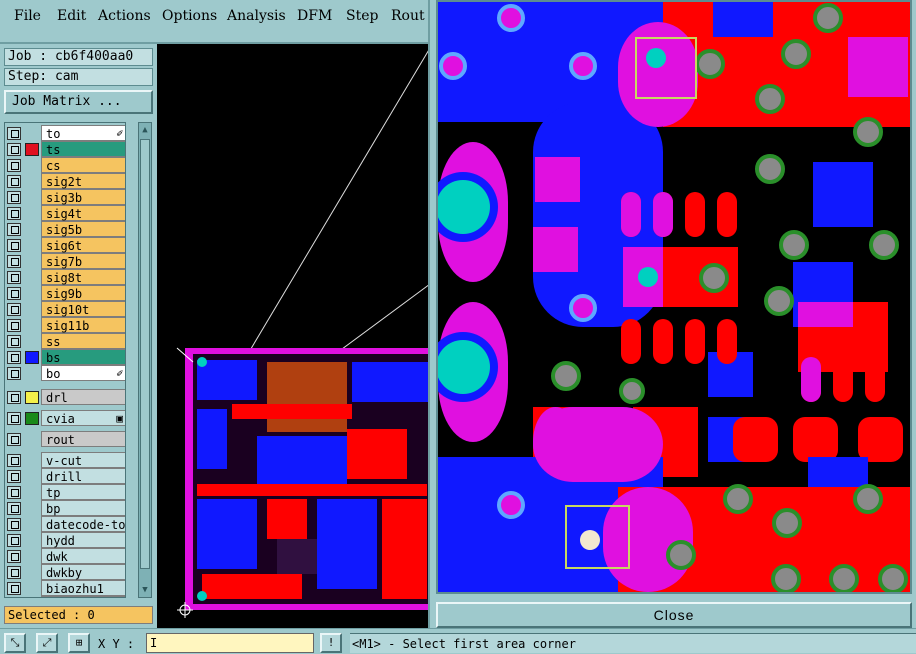 The width and height of the screenshot is (916, 654). What do you see at coordinates (83, 197) in the screenshot?
I see `layer-name: sig3b` at bounding box center [83, 197].